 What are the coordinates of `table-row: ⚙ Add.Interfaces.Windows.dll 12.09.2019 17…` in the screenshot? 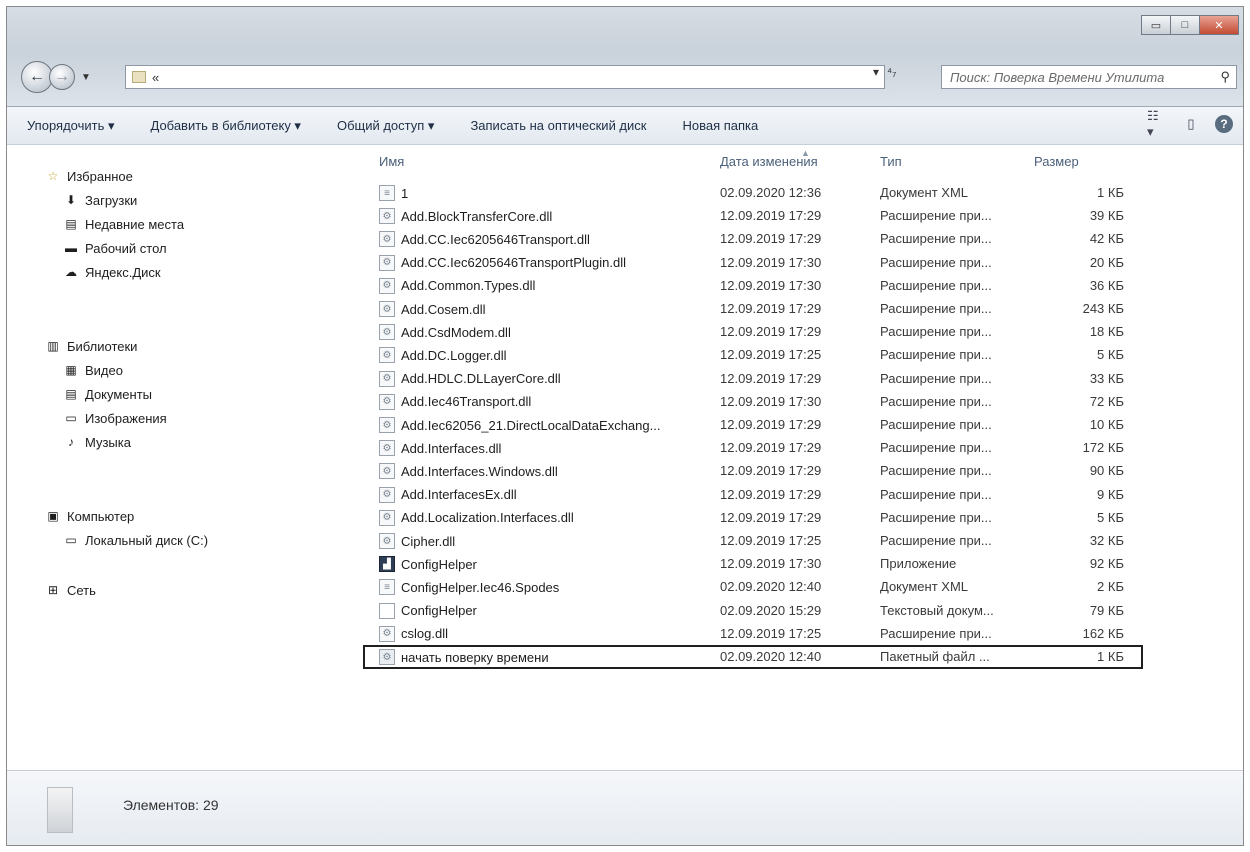 It's located at (800, 471).